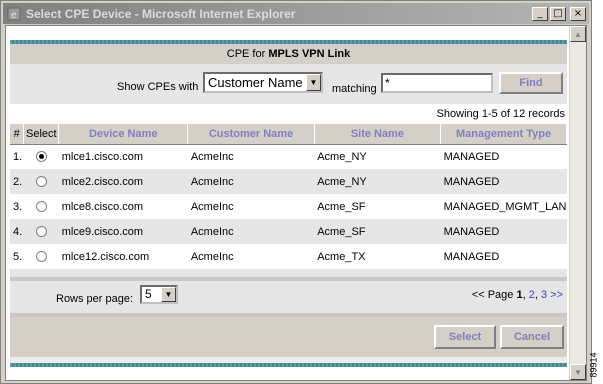  Describe the element at coordinates (578, 34) in the screenshot. I see `scroll-up-arrow-icon: ▲` at that location.